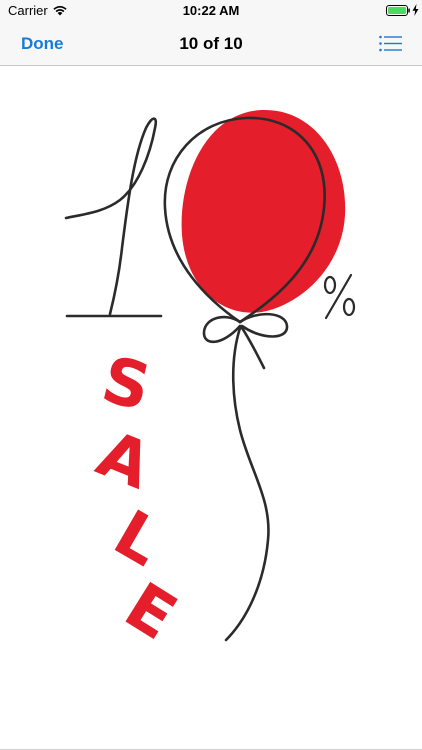  I want to click on page-title: 10 of 10, so click(211, 43).